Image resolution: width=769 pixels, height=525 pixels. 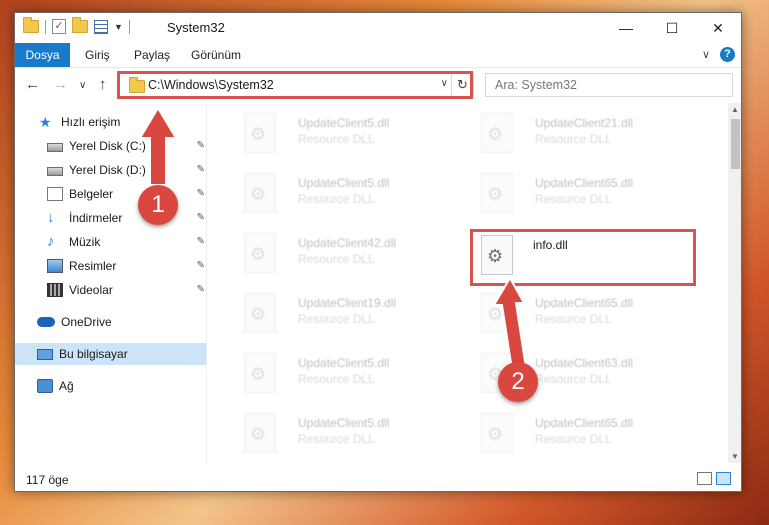 What do you see at coordinates (158, 205) in the screenshot?
I see `step-badge-1: 1` at bounding box center [158, 205].